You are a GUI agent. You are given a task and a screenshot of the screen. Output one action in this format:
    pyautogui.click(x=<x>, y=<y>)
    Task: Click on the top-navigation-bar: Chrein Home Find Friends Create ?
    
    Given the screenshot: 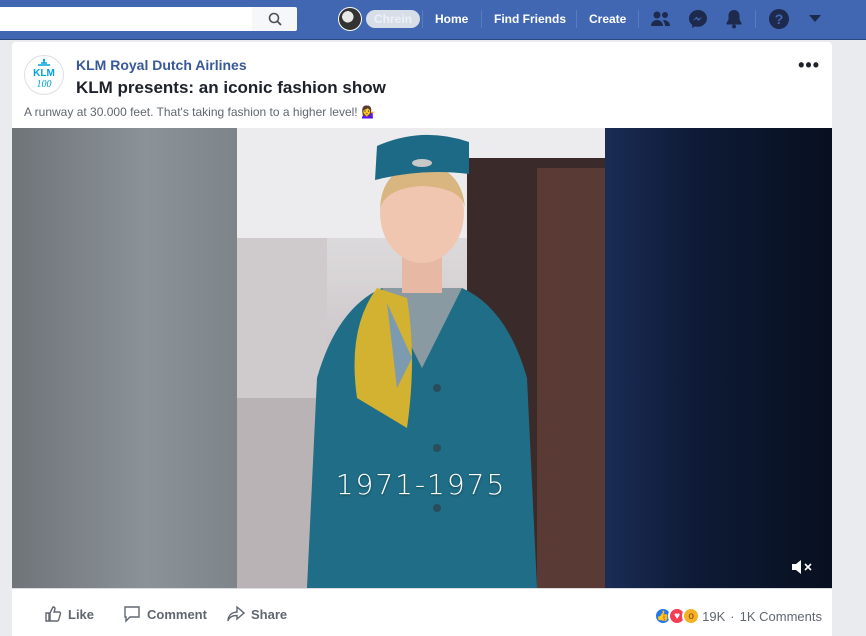 What is the action you would take?
    pyautogui.click(x=433, y=20)
    